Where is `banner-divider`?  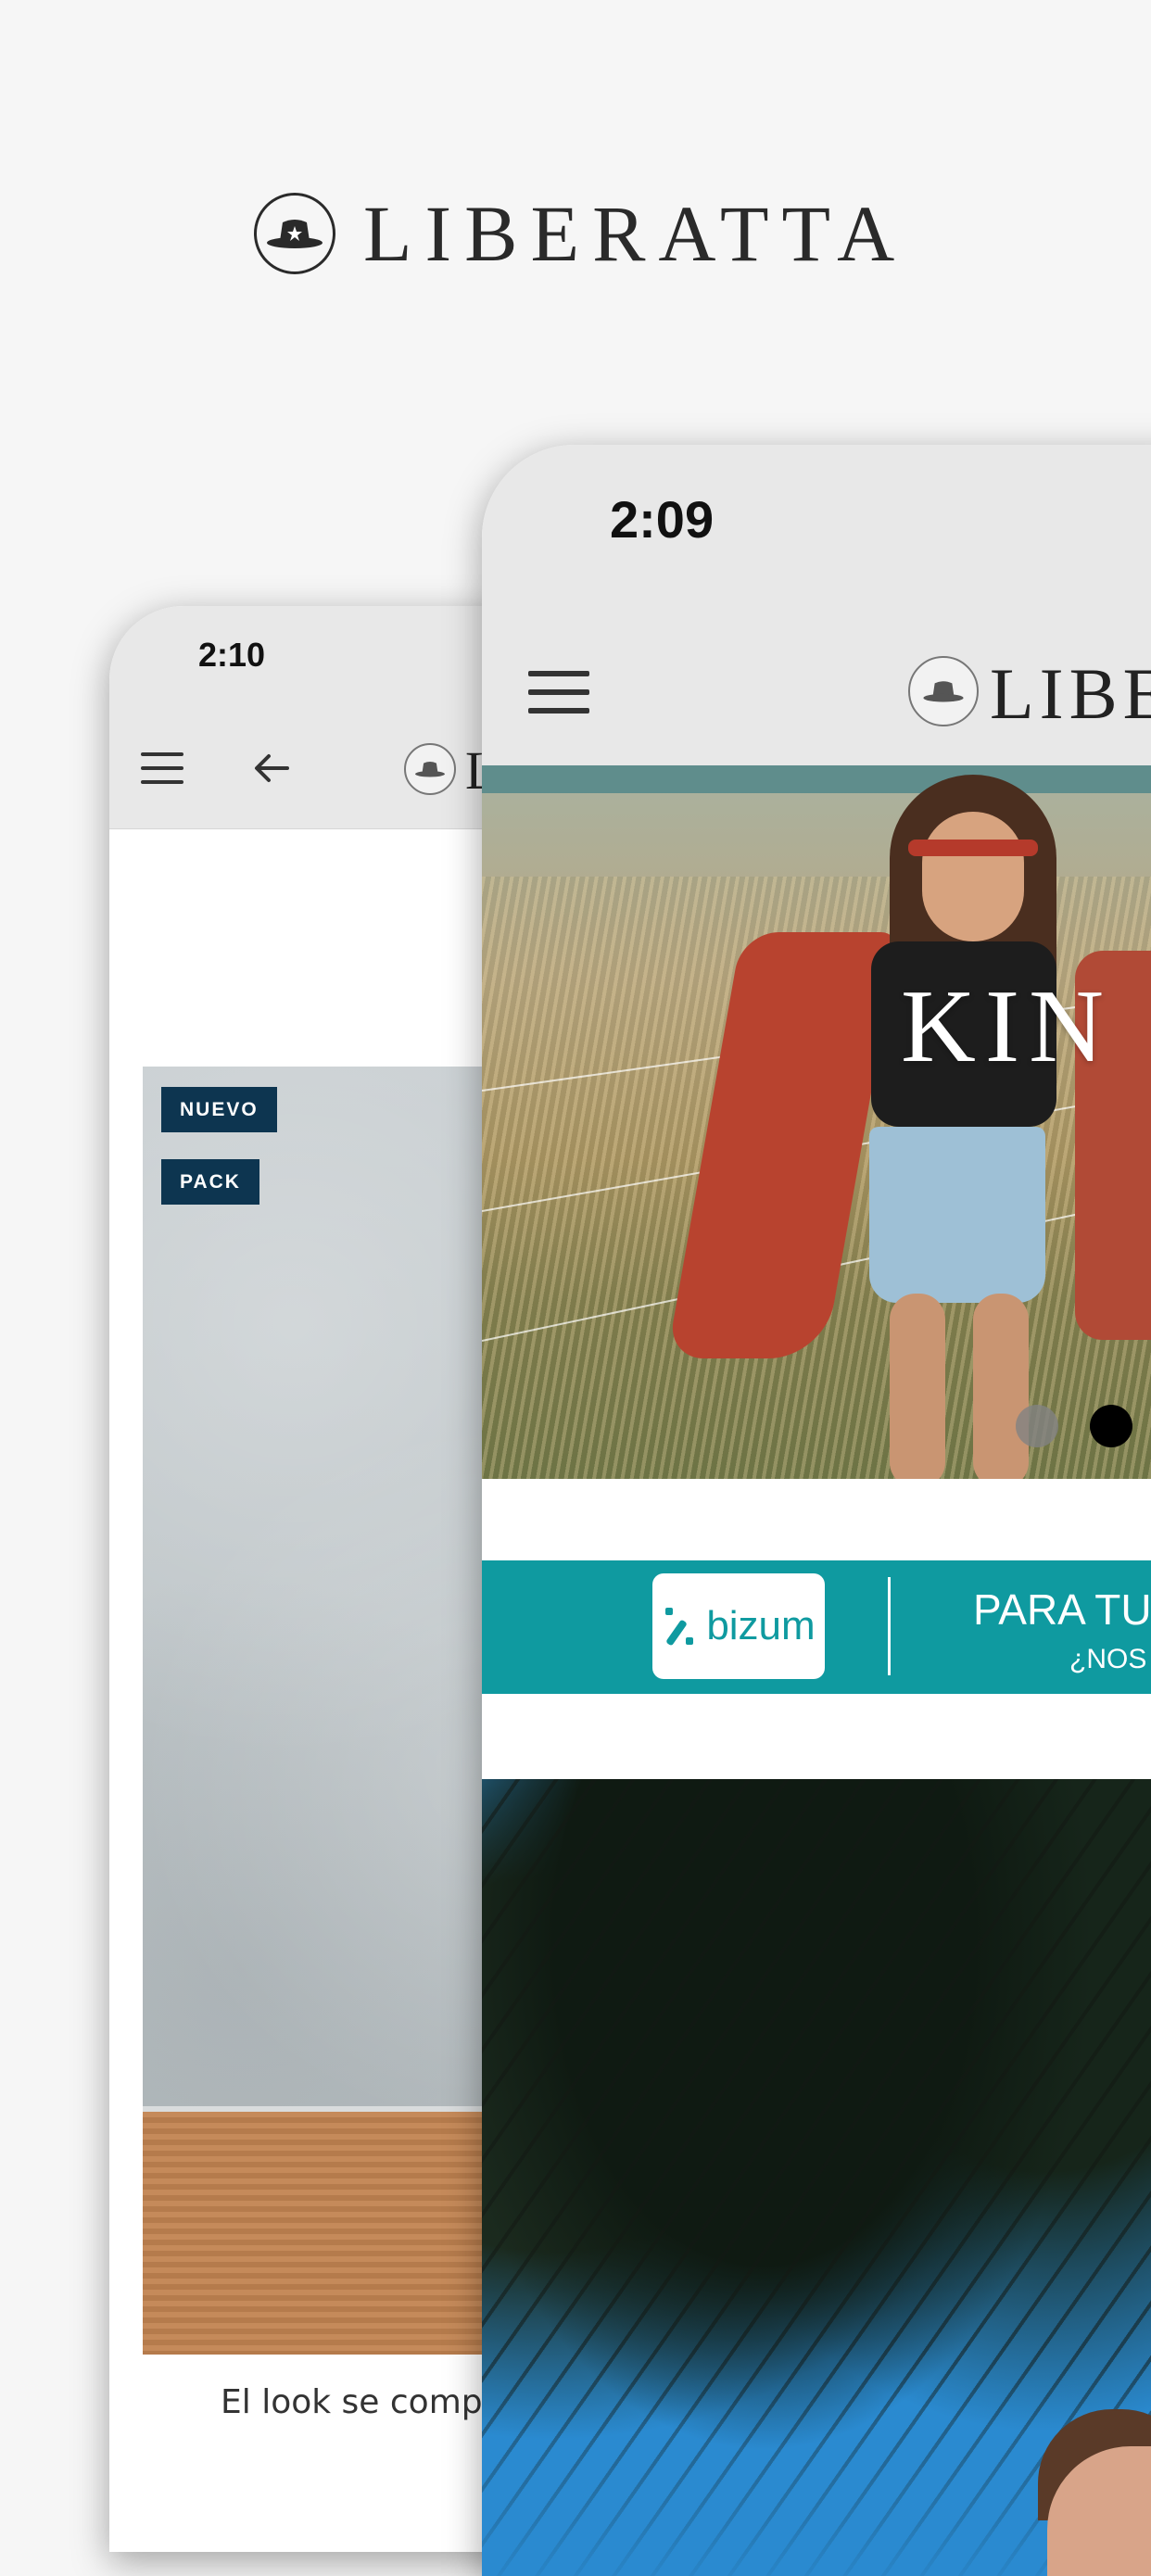 banner-divider is located at coordinates (889, 1626).